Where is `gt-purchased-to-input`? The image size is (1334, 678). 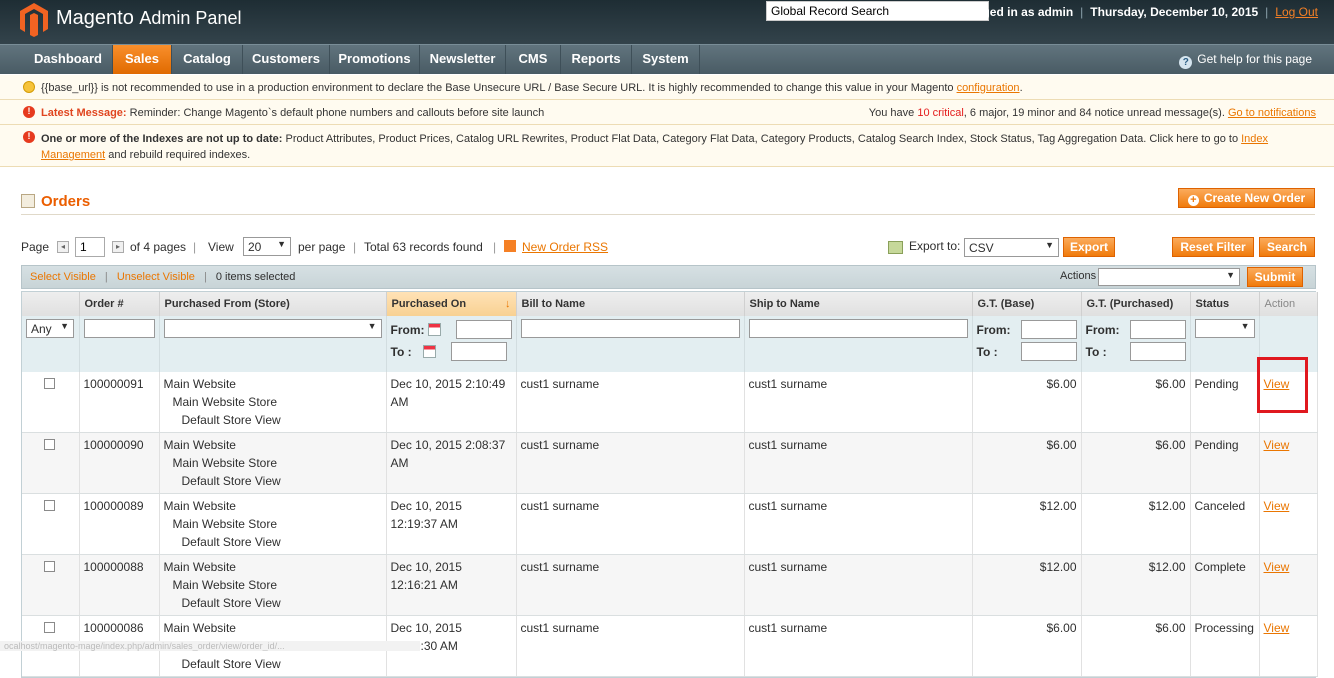
gt-purchased-to-input is located at coordinates (1157, 351).